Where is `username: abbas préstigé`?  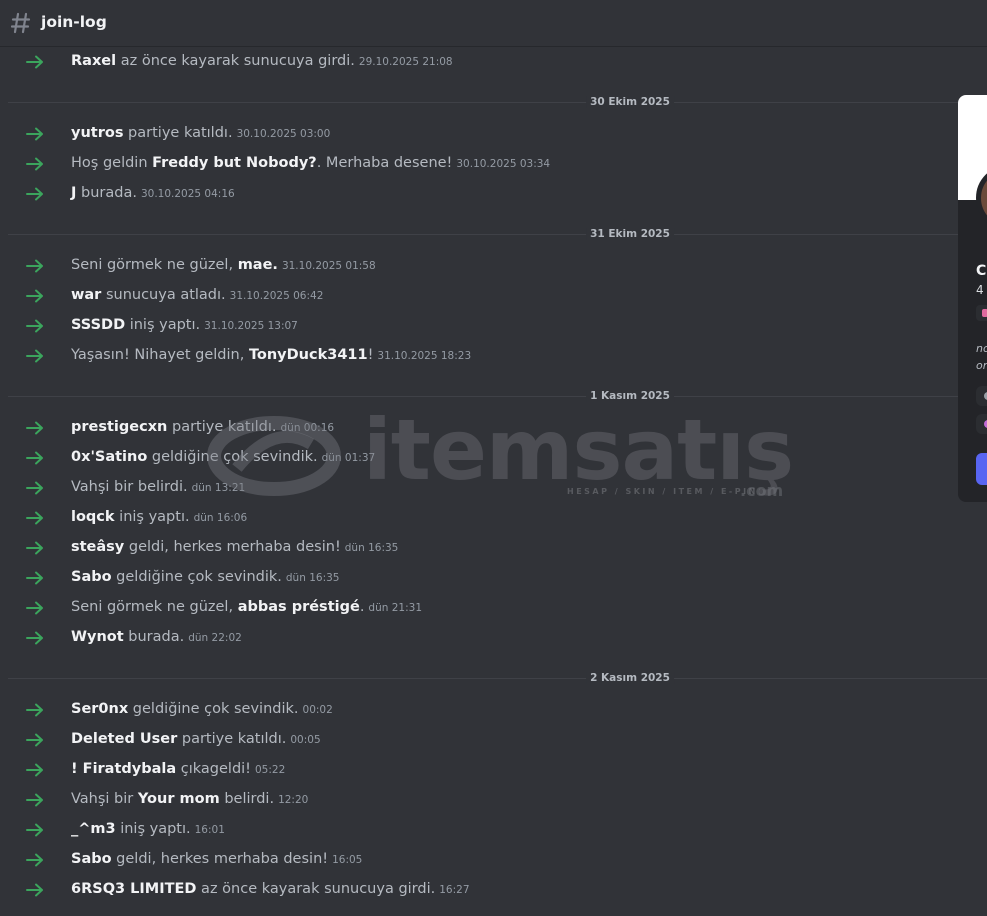 username: abbas préstigé is located at coordinates (299, 607).